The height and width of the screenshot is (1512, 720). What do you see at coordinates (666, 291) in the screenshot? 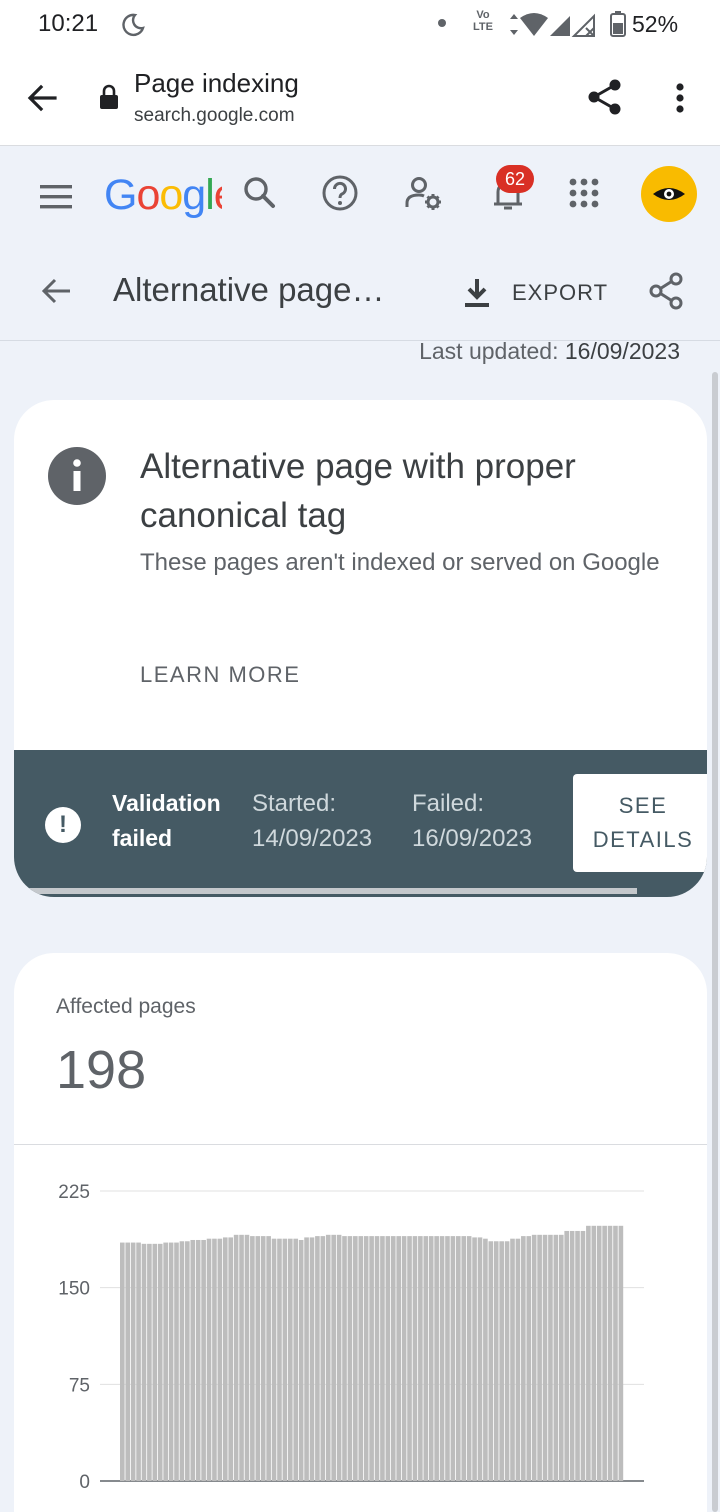
I see `share-report-icon` at bounding box center [666, 291].